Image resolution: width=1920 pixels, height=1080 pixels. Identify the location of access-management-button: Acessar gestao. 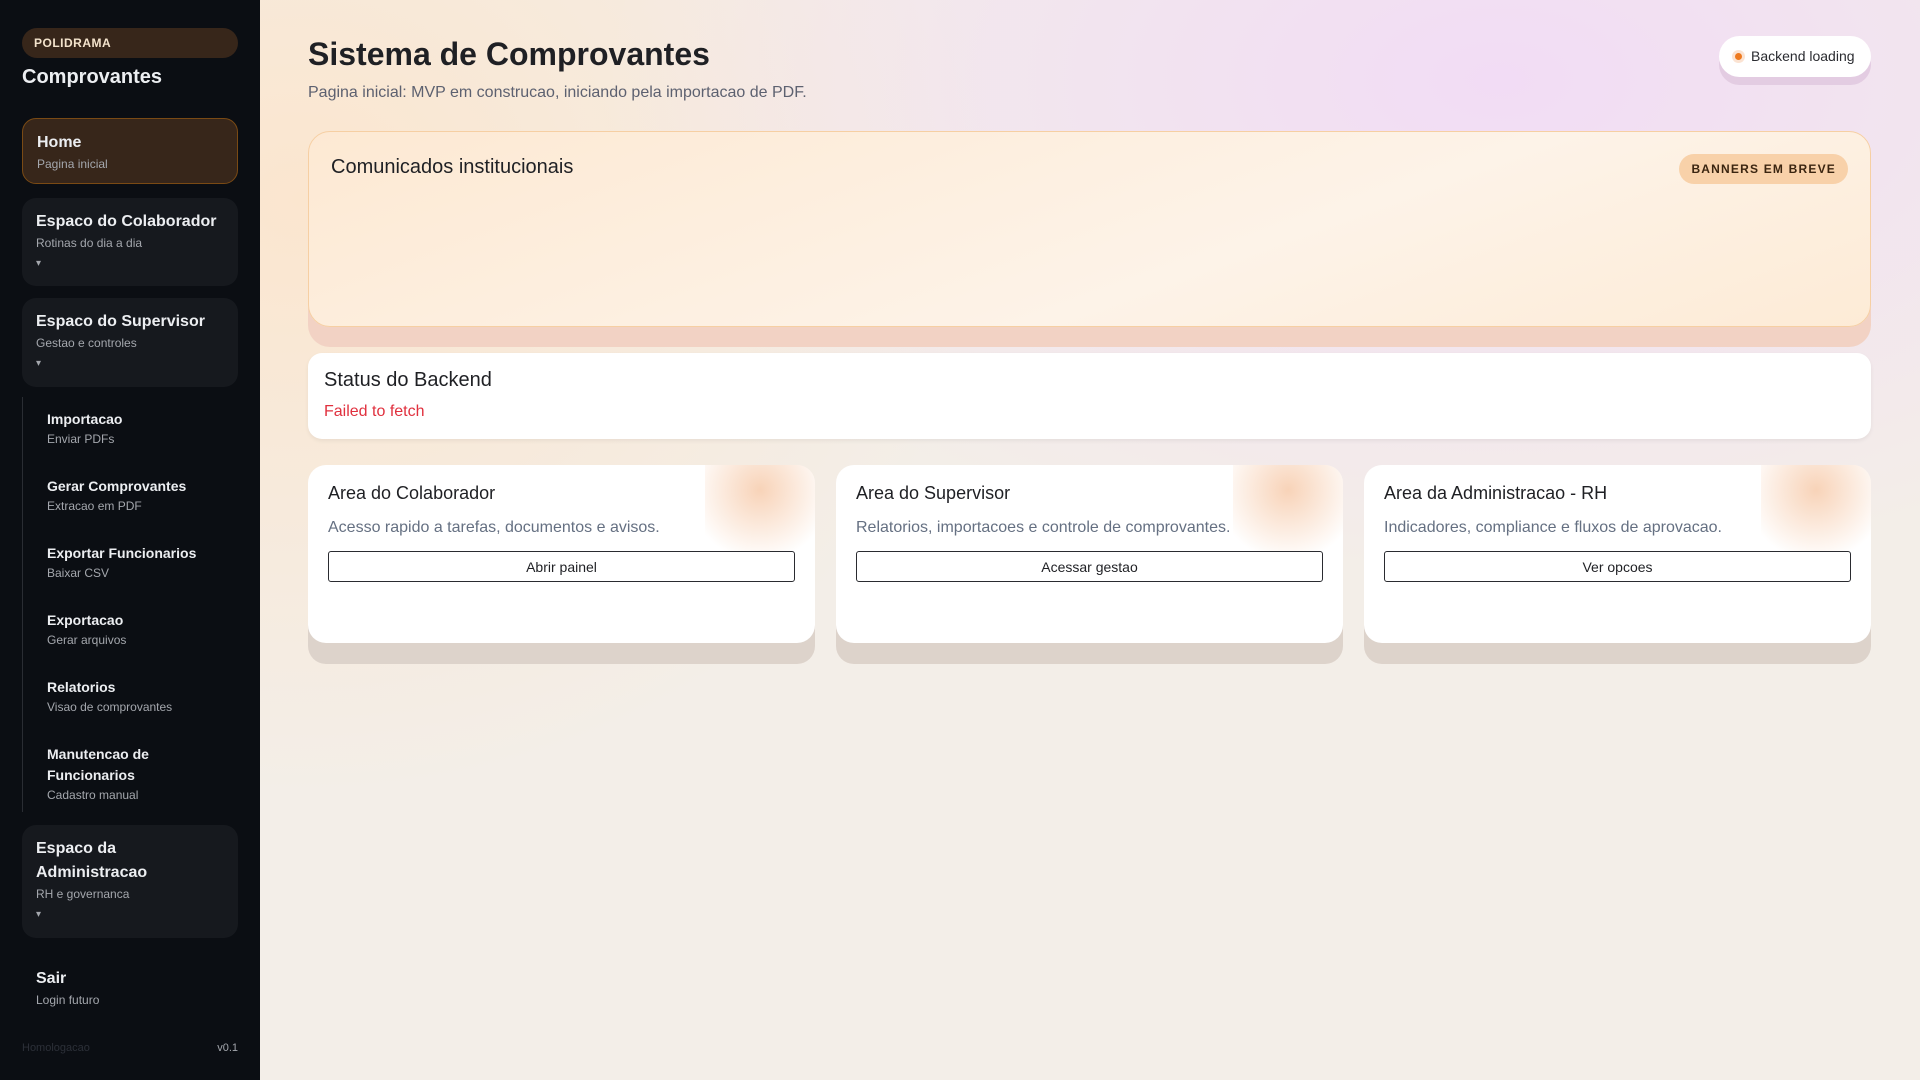
(1089, 566).